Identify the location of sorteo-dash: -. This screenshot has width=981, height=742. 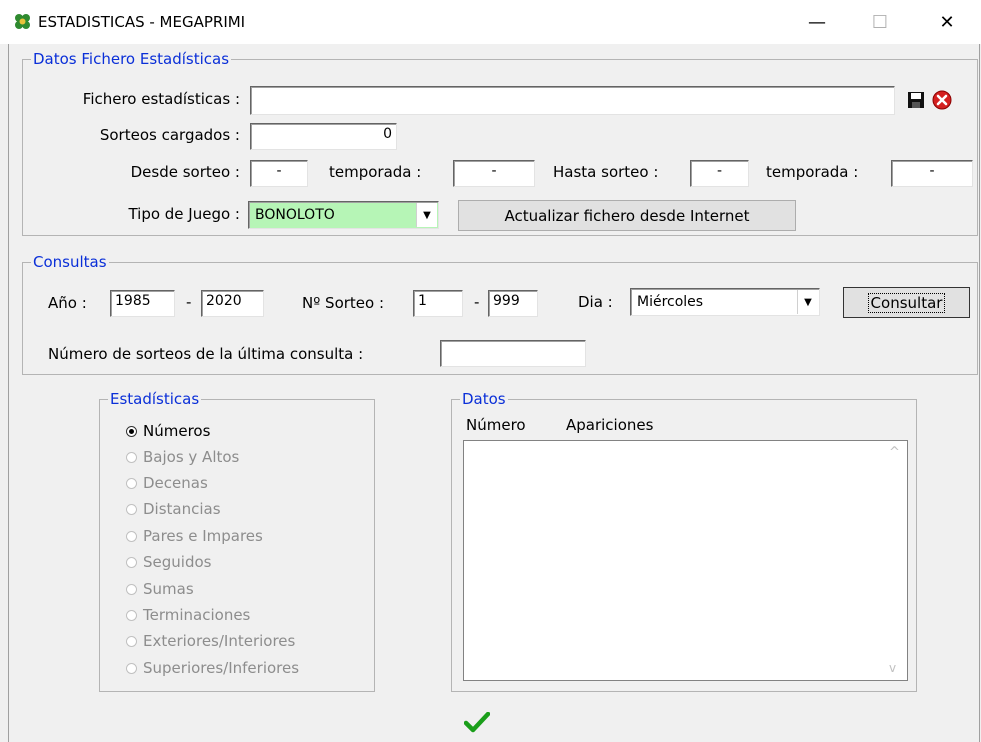
(477, 302).